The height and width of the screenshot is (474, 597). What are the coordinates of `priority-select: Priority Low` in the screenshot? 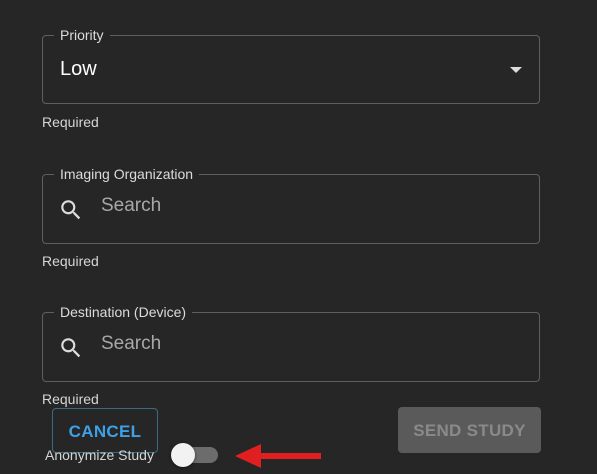 It's located at (291, 65).